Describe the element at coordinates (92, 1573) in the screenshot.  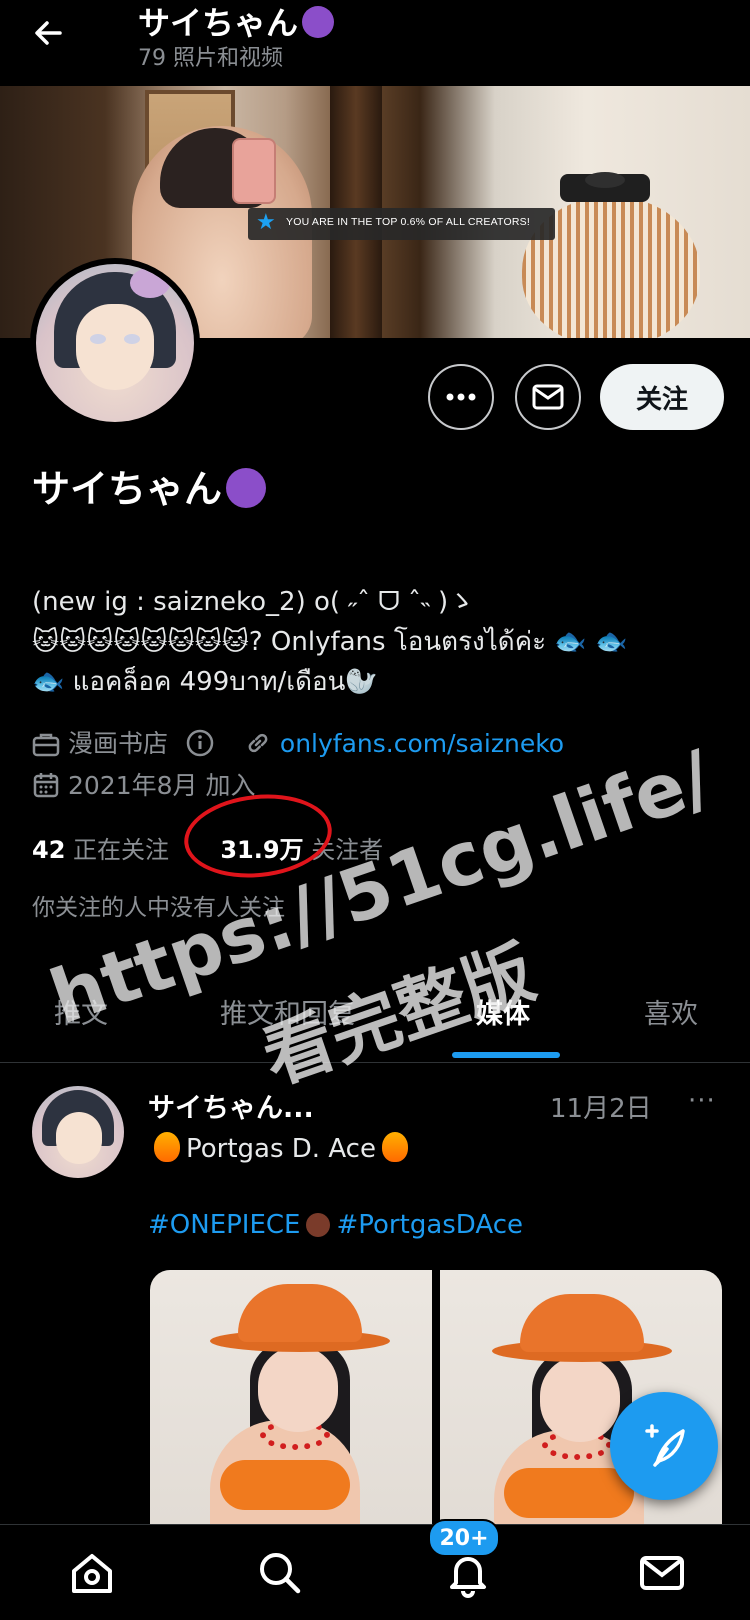
I see `home-icon` at that location.